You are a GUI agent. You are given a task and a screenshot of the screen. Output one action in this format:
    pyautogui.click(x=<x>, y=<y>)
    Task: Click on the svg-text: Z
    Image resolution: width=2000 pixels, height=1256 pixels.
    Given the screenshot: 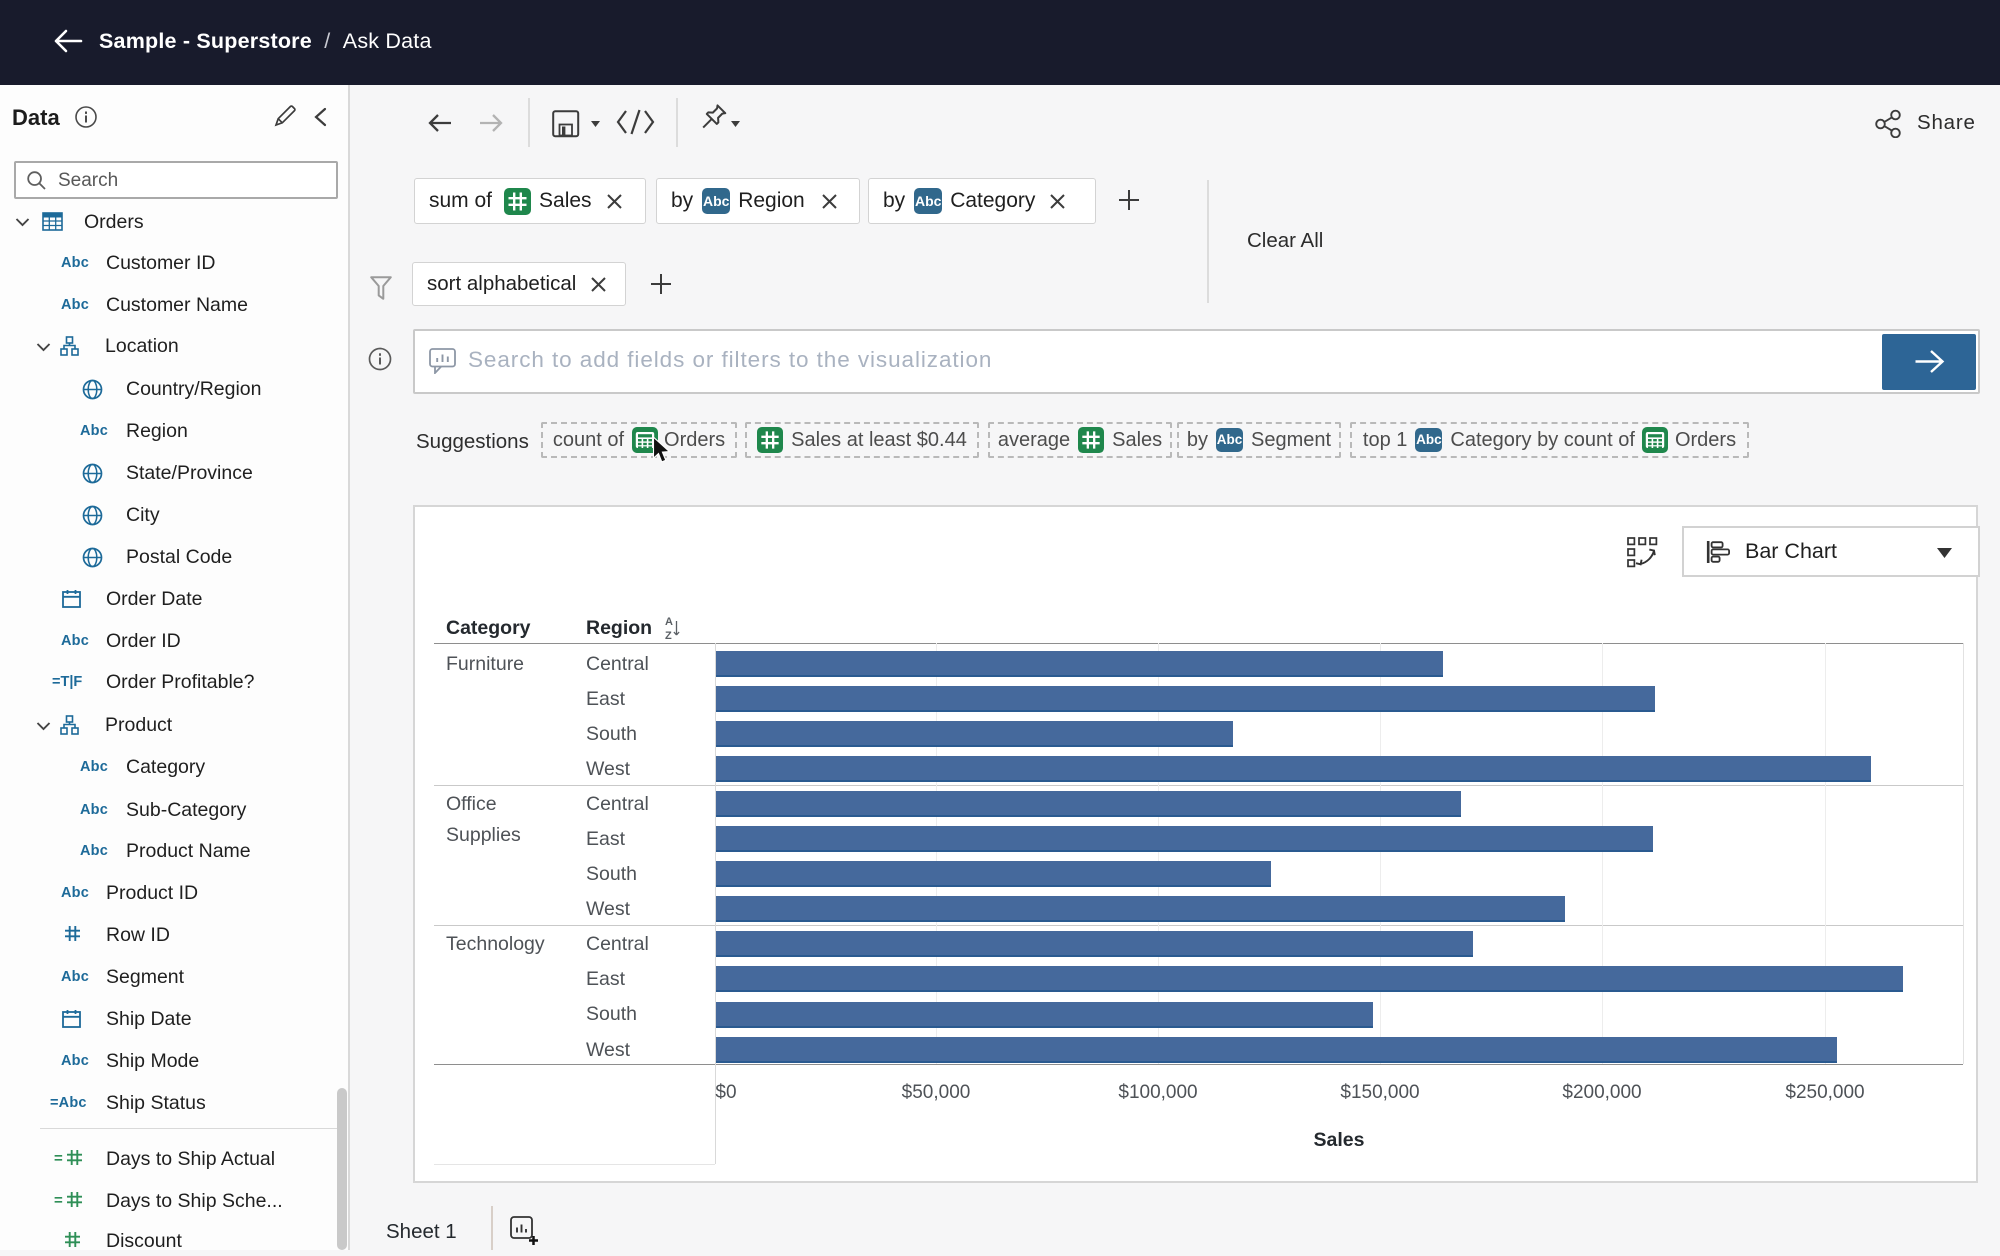 What is the action you would take?
    pyautogui.click(x=668, y=636)
    